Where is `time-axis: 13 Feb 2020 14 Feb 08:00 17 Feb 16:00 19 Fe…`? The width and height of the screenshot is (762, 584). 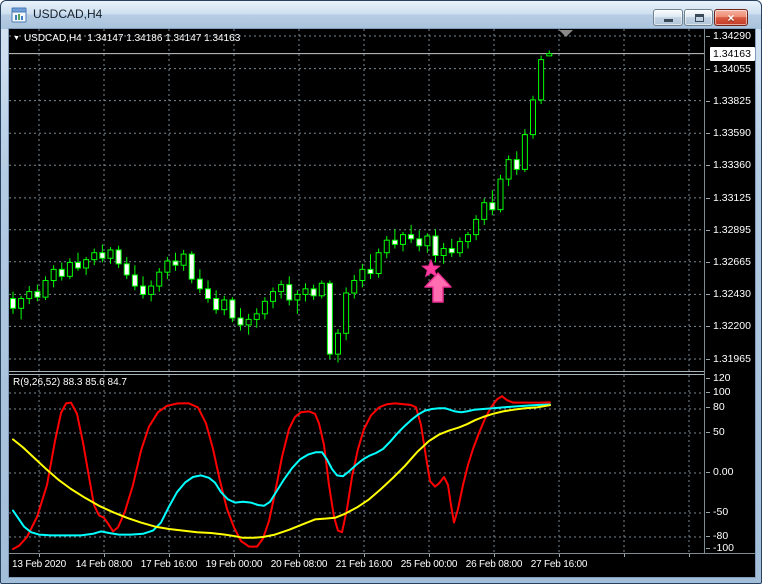
time-axis: 13 Feb 2020 14 Feb 08:00 17 Feb 16:00 19 Fe… is located at coordinates (382, 565).